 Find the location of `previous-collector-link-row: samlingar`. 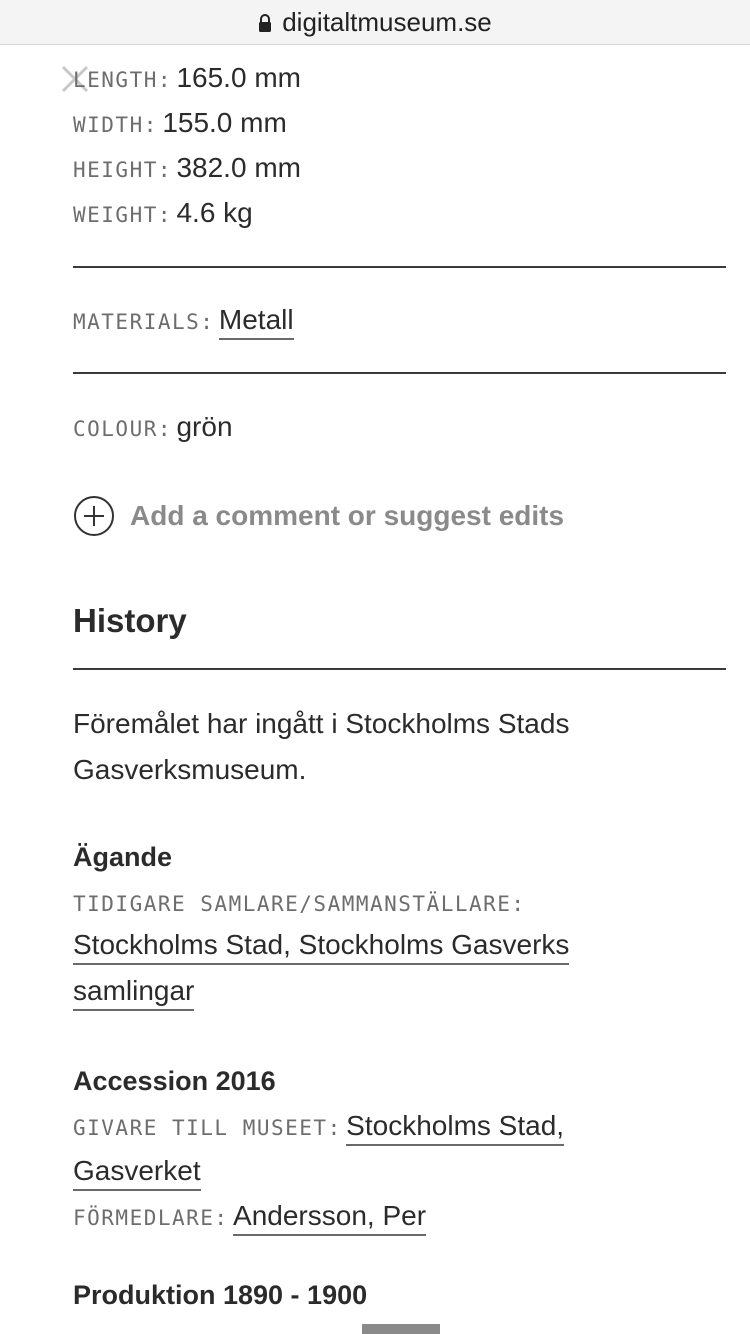

previous-collector-link-row: samlingar is located at coordinates (134, 993).